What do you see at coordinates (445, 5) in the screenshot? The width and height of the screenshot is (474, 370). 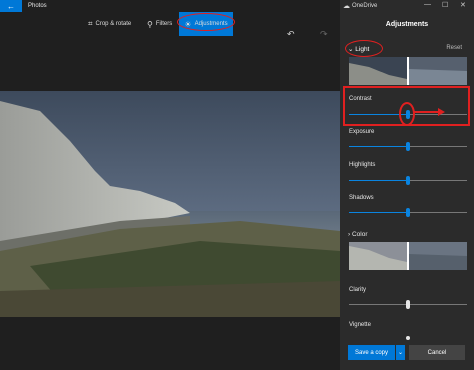 I see `maximize-icon: ☐` at bounding box center [445, 5].